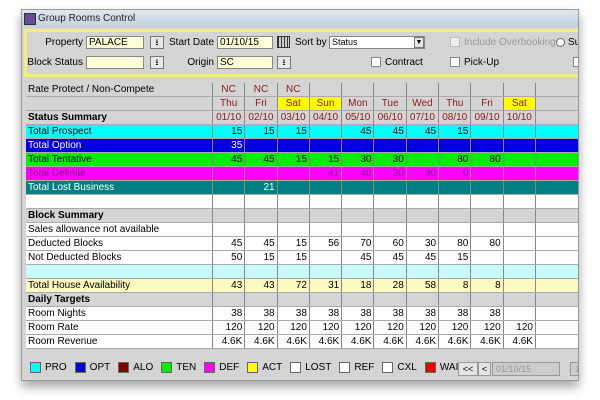  Describe the element at coordinates (284, 62) in the screenshot. I see `origin-dropdown-button: ⭳` at that location.